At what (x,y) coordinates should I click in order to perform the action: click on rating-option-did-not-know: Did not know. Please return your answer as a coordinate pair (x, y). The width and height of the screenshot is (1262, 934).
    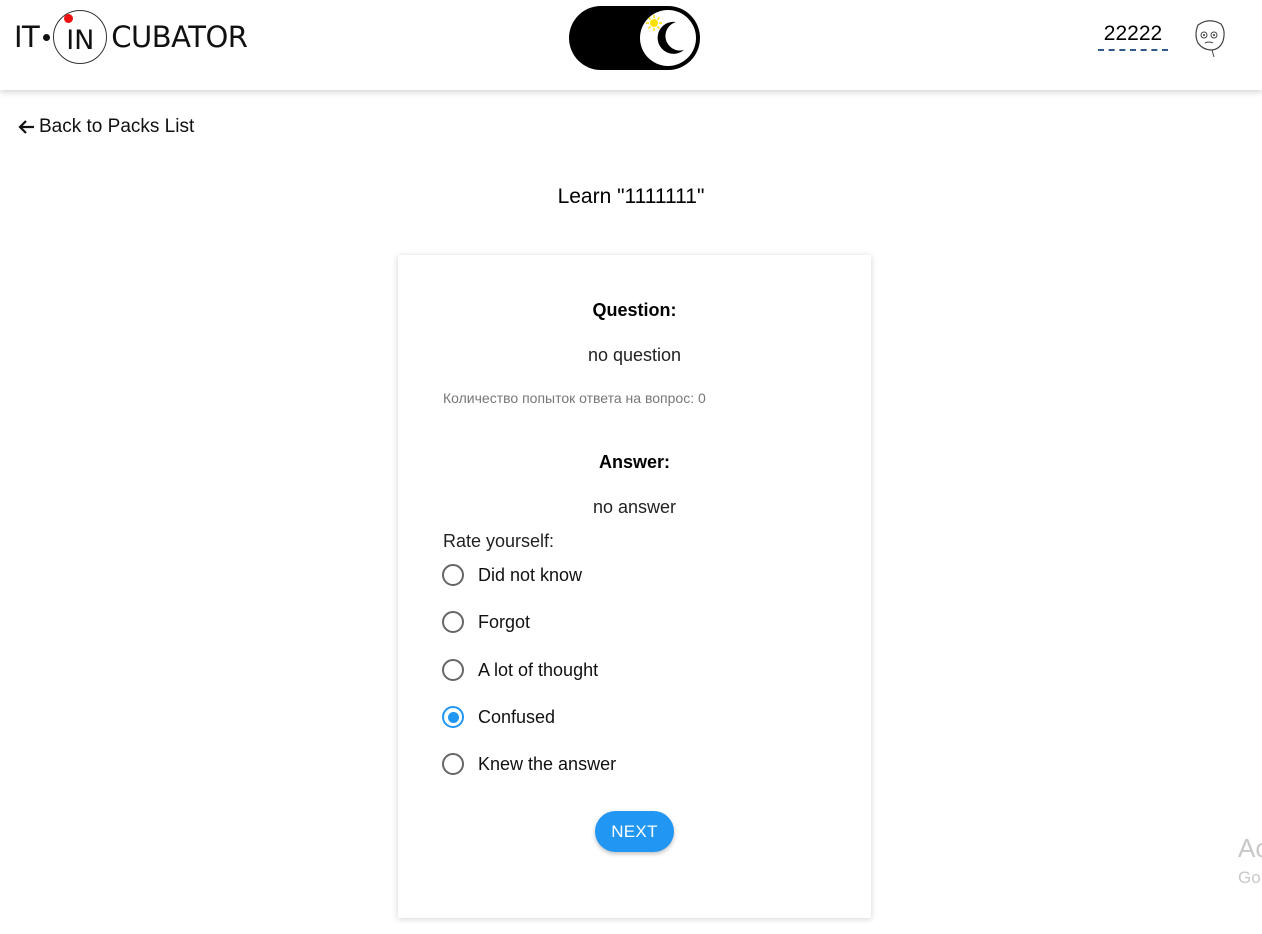
    Looking at the image, I should click on (512, 575).